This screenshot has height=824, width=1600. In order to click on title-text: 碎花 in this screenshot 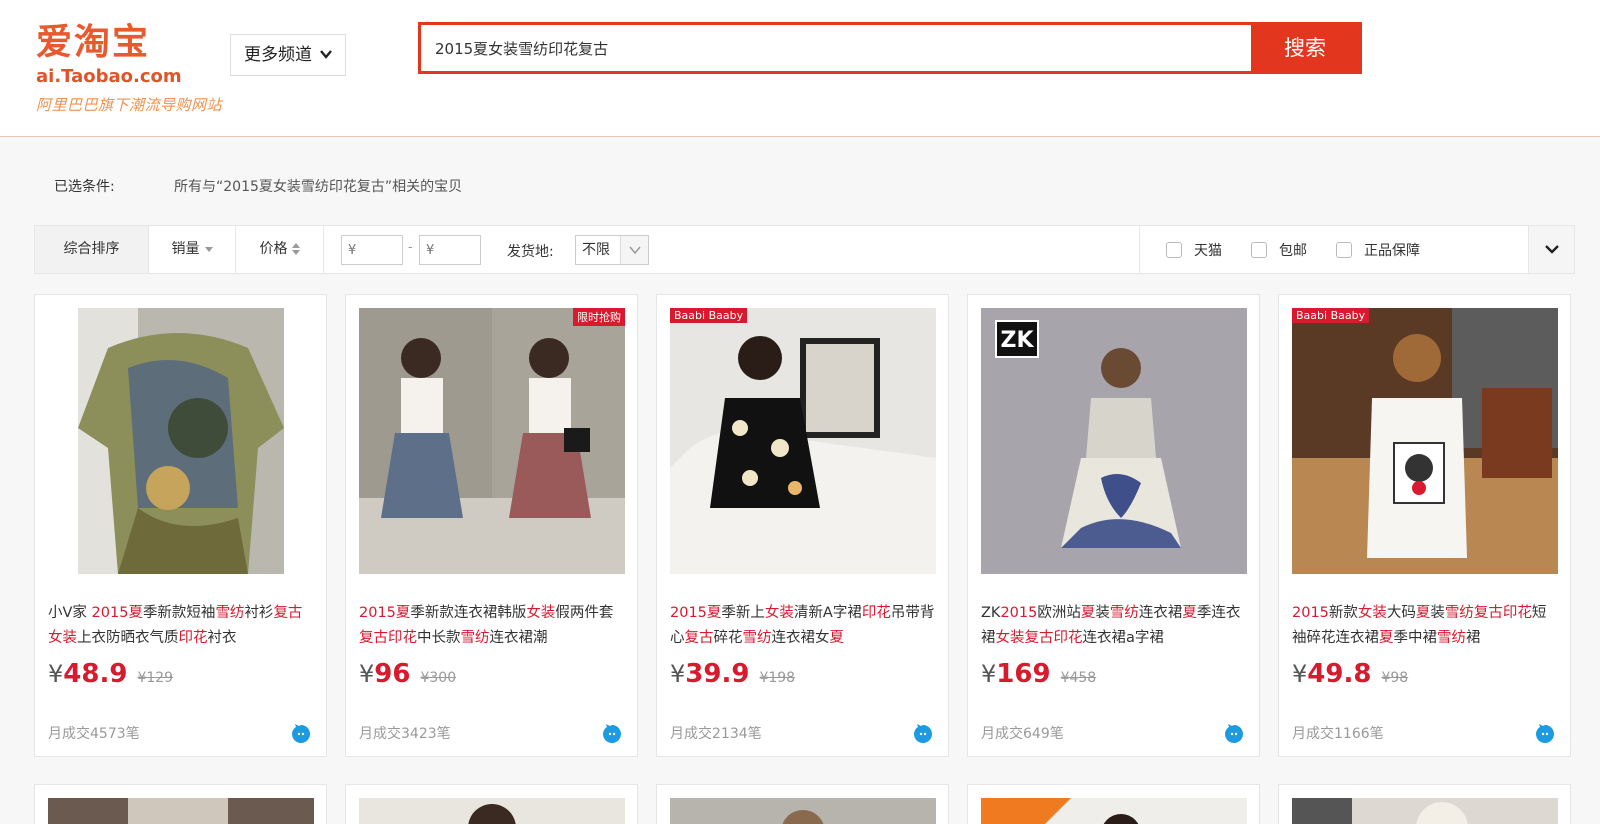, I will do `click(728, 638)`.